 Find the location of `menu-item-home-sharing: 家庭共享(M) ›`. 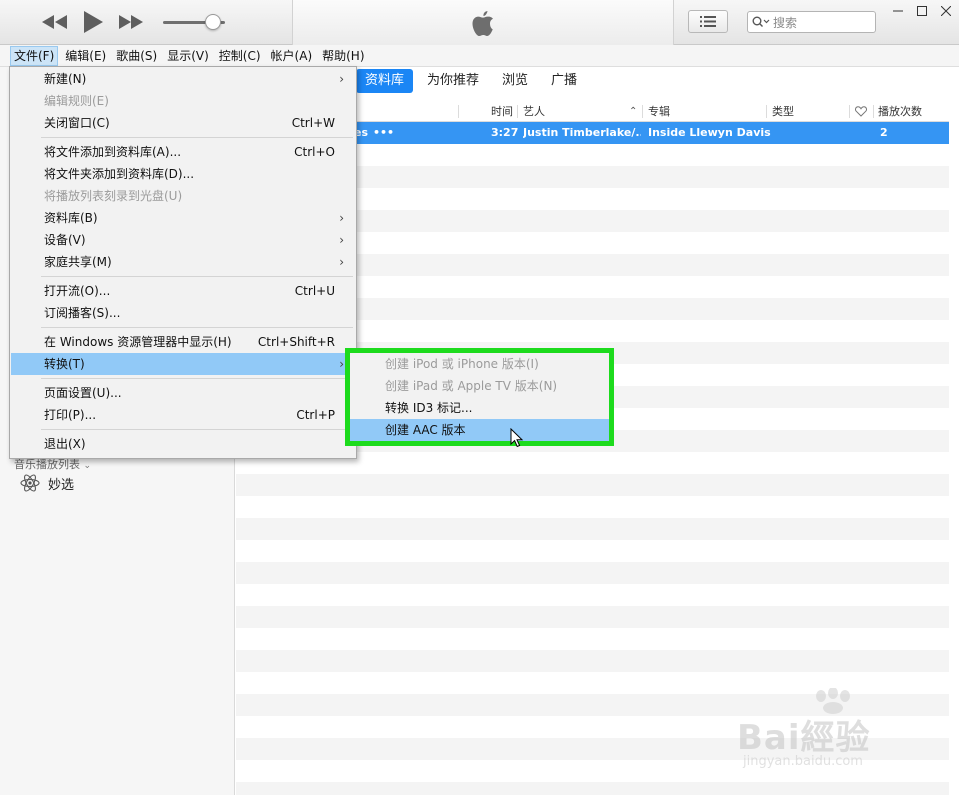

menu-item-home-sharing: 家庭共享(M) › is located at coordinates (183, 262).